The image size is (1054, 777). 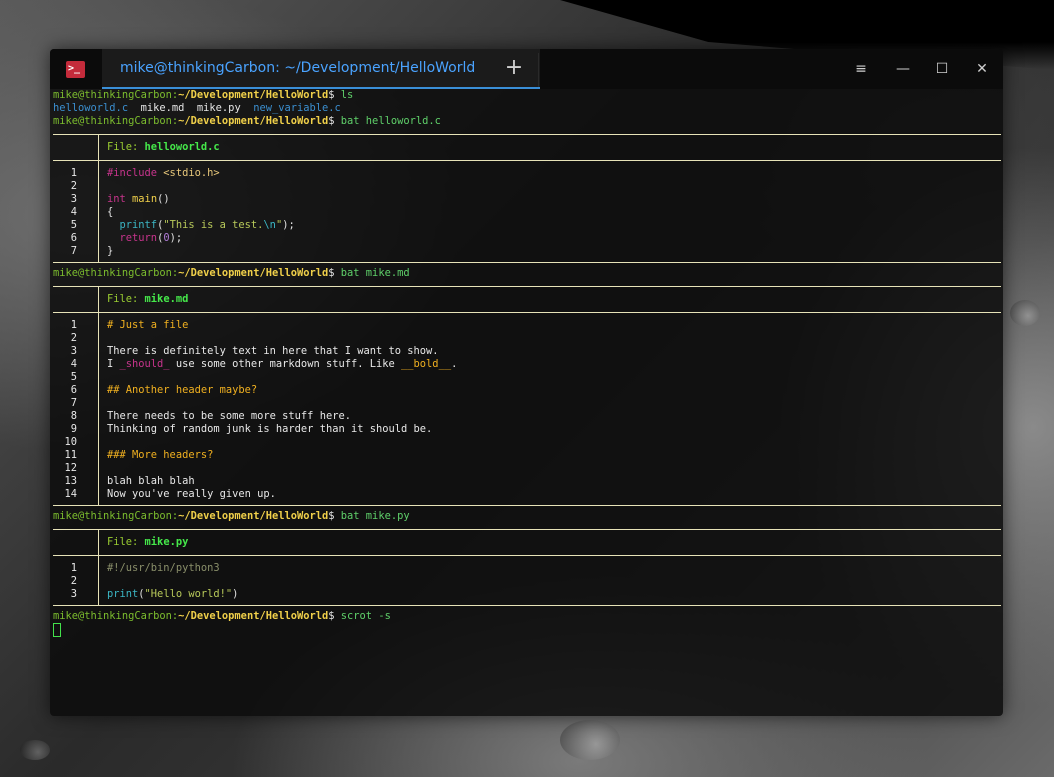 What do you see at coordinates (527, 377) in the screenshot?
I see `code-line: 5` at bounding box center [527, 377].